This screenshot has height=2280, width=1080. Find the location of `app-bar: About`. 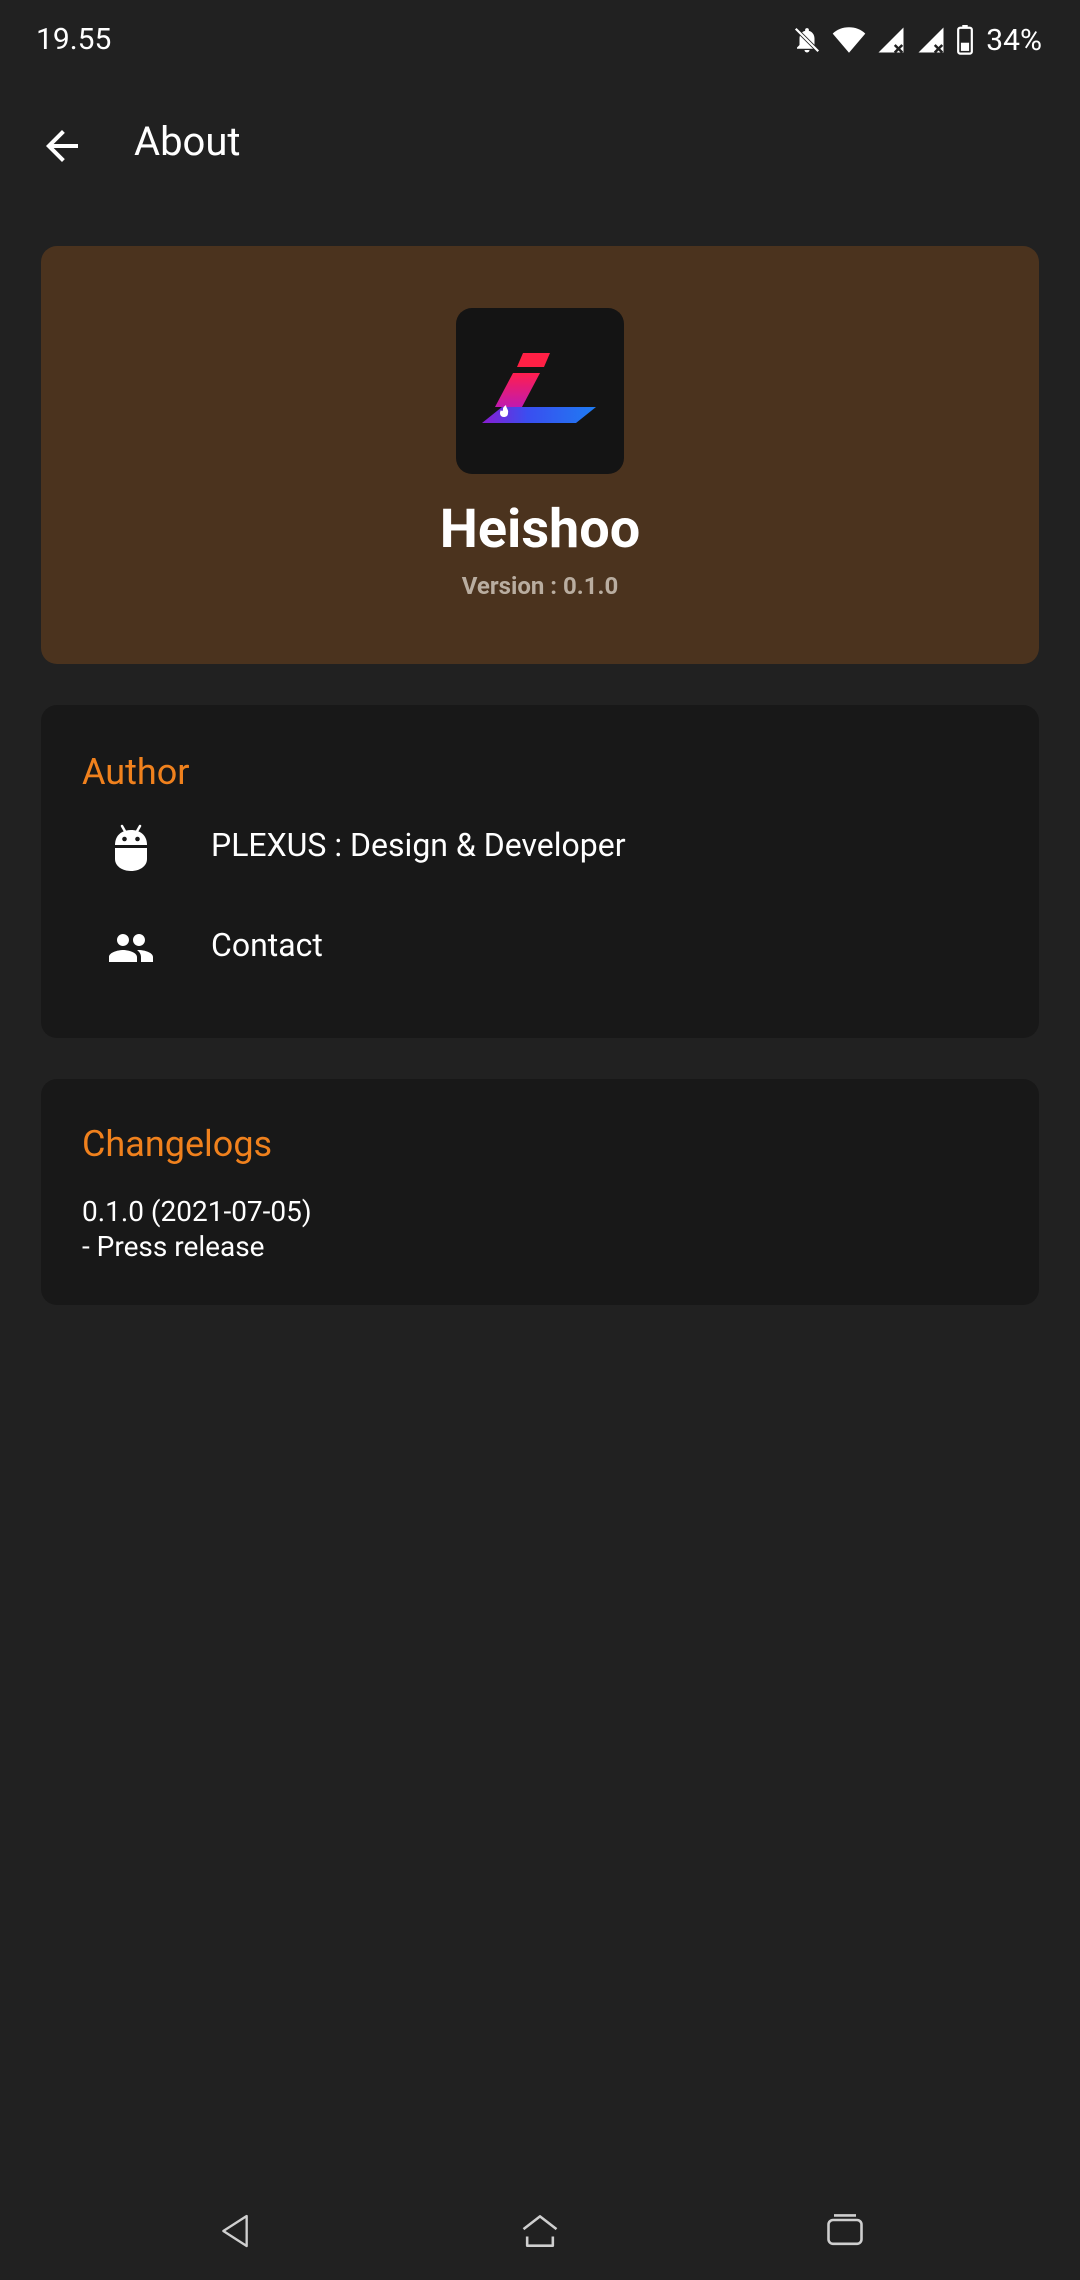

app-bar: About is located at coordinates (540, 144).